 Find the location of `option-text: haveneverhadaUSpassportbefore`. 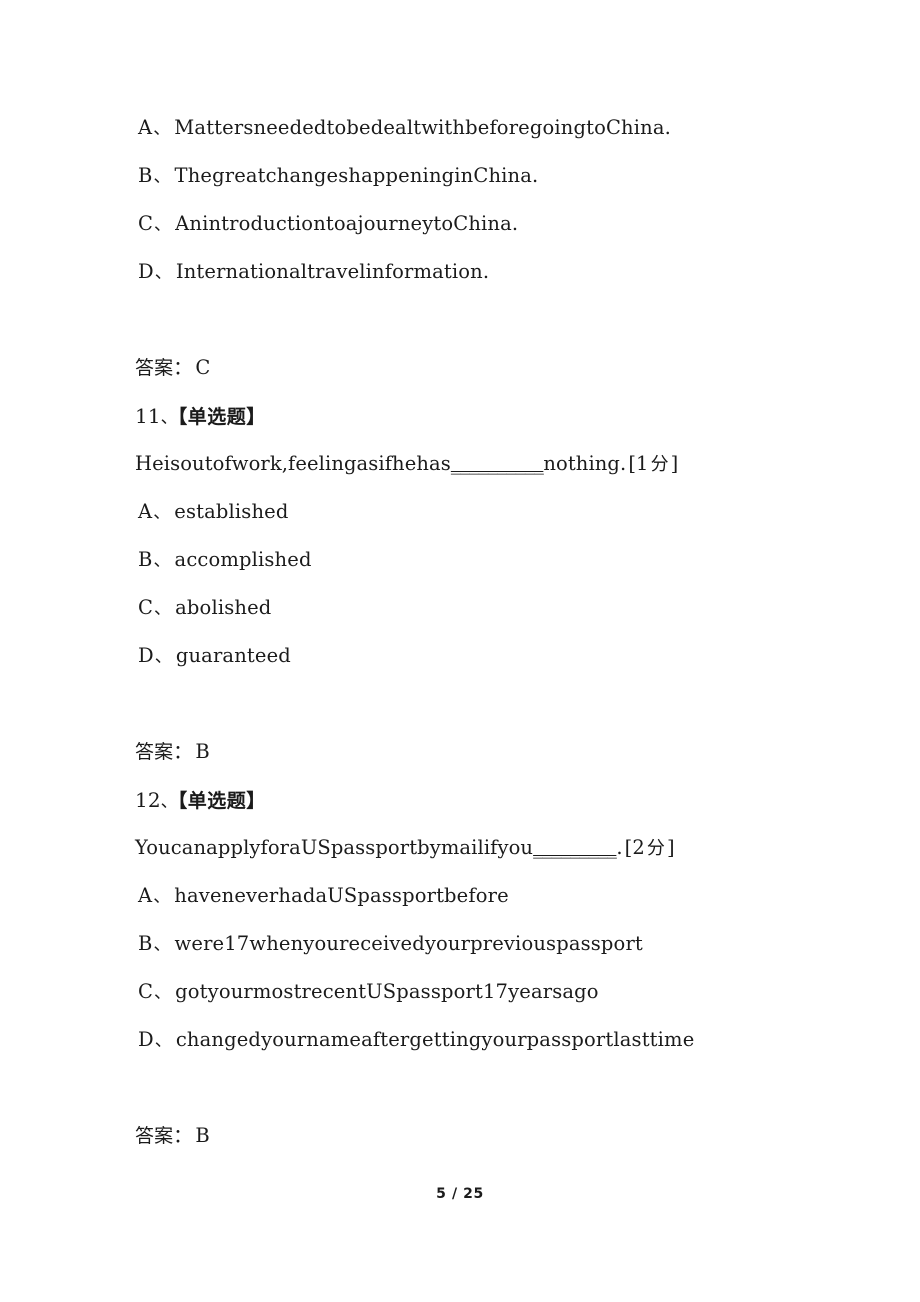

option-text: haveneverhadaUSpassportbefore is located at coordinates (341, 895).